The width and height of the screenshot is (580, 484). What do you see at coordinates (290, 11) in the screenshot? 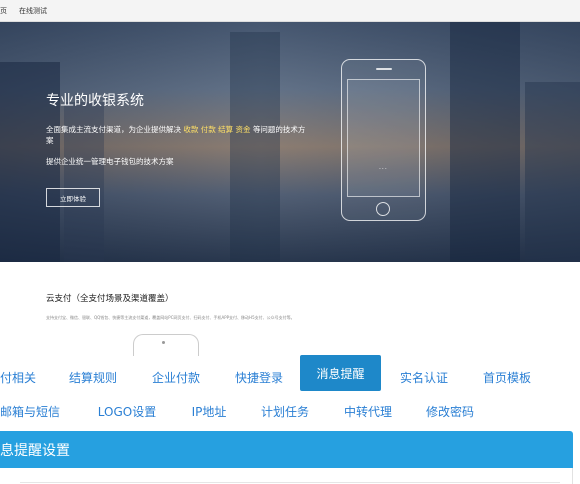
I see `top-nav-bar: 页 在线测试` at bounding box center [290, 11].